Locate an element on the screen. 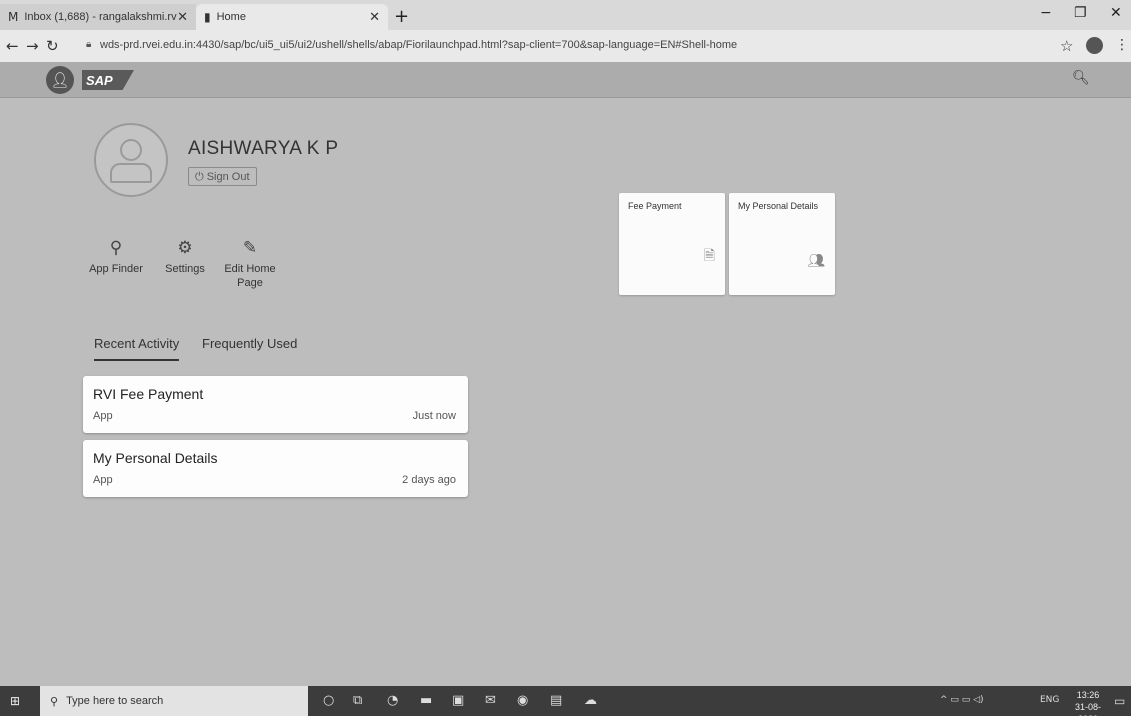  notification-icon: ▭ is located at coordinates (1119, 701).